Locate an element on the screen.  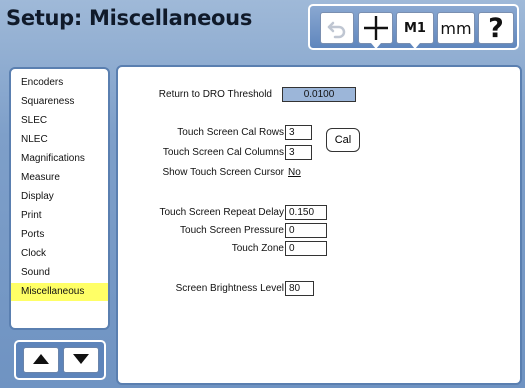
sidebar-item-miscellaneous: Miscellaneous is located at coordinates (59, 292).